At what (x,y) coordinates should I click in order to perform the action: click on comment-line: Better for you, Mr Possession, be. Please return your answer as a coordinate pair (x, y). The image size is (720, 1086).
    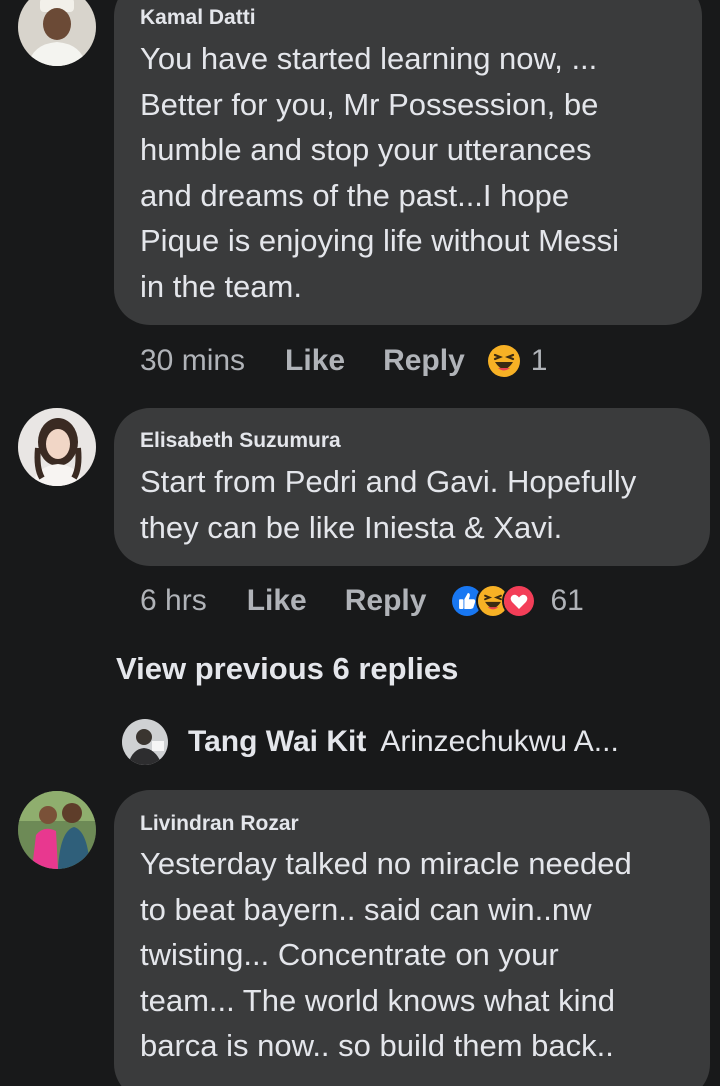
    Looking at the image, I should click on (369, 104).